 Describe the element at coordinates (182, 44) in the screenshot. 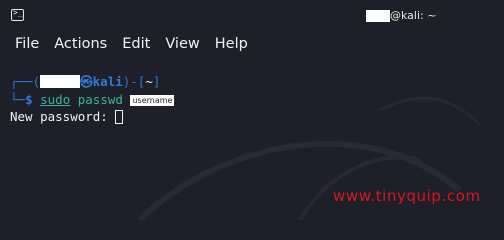

I see `menu-view: View` at that location.